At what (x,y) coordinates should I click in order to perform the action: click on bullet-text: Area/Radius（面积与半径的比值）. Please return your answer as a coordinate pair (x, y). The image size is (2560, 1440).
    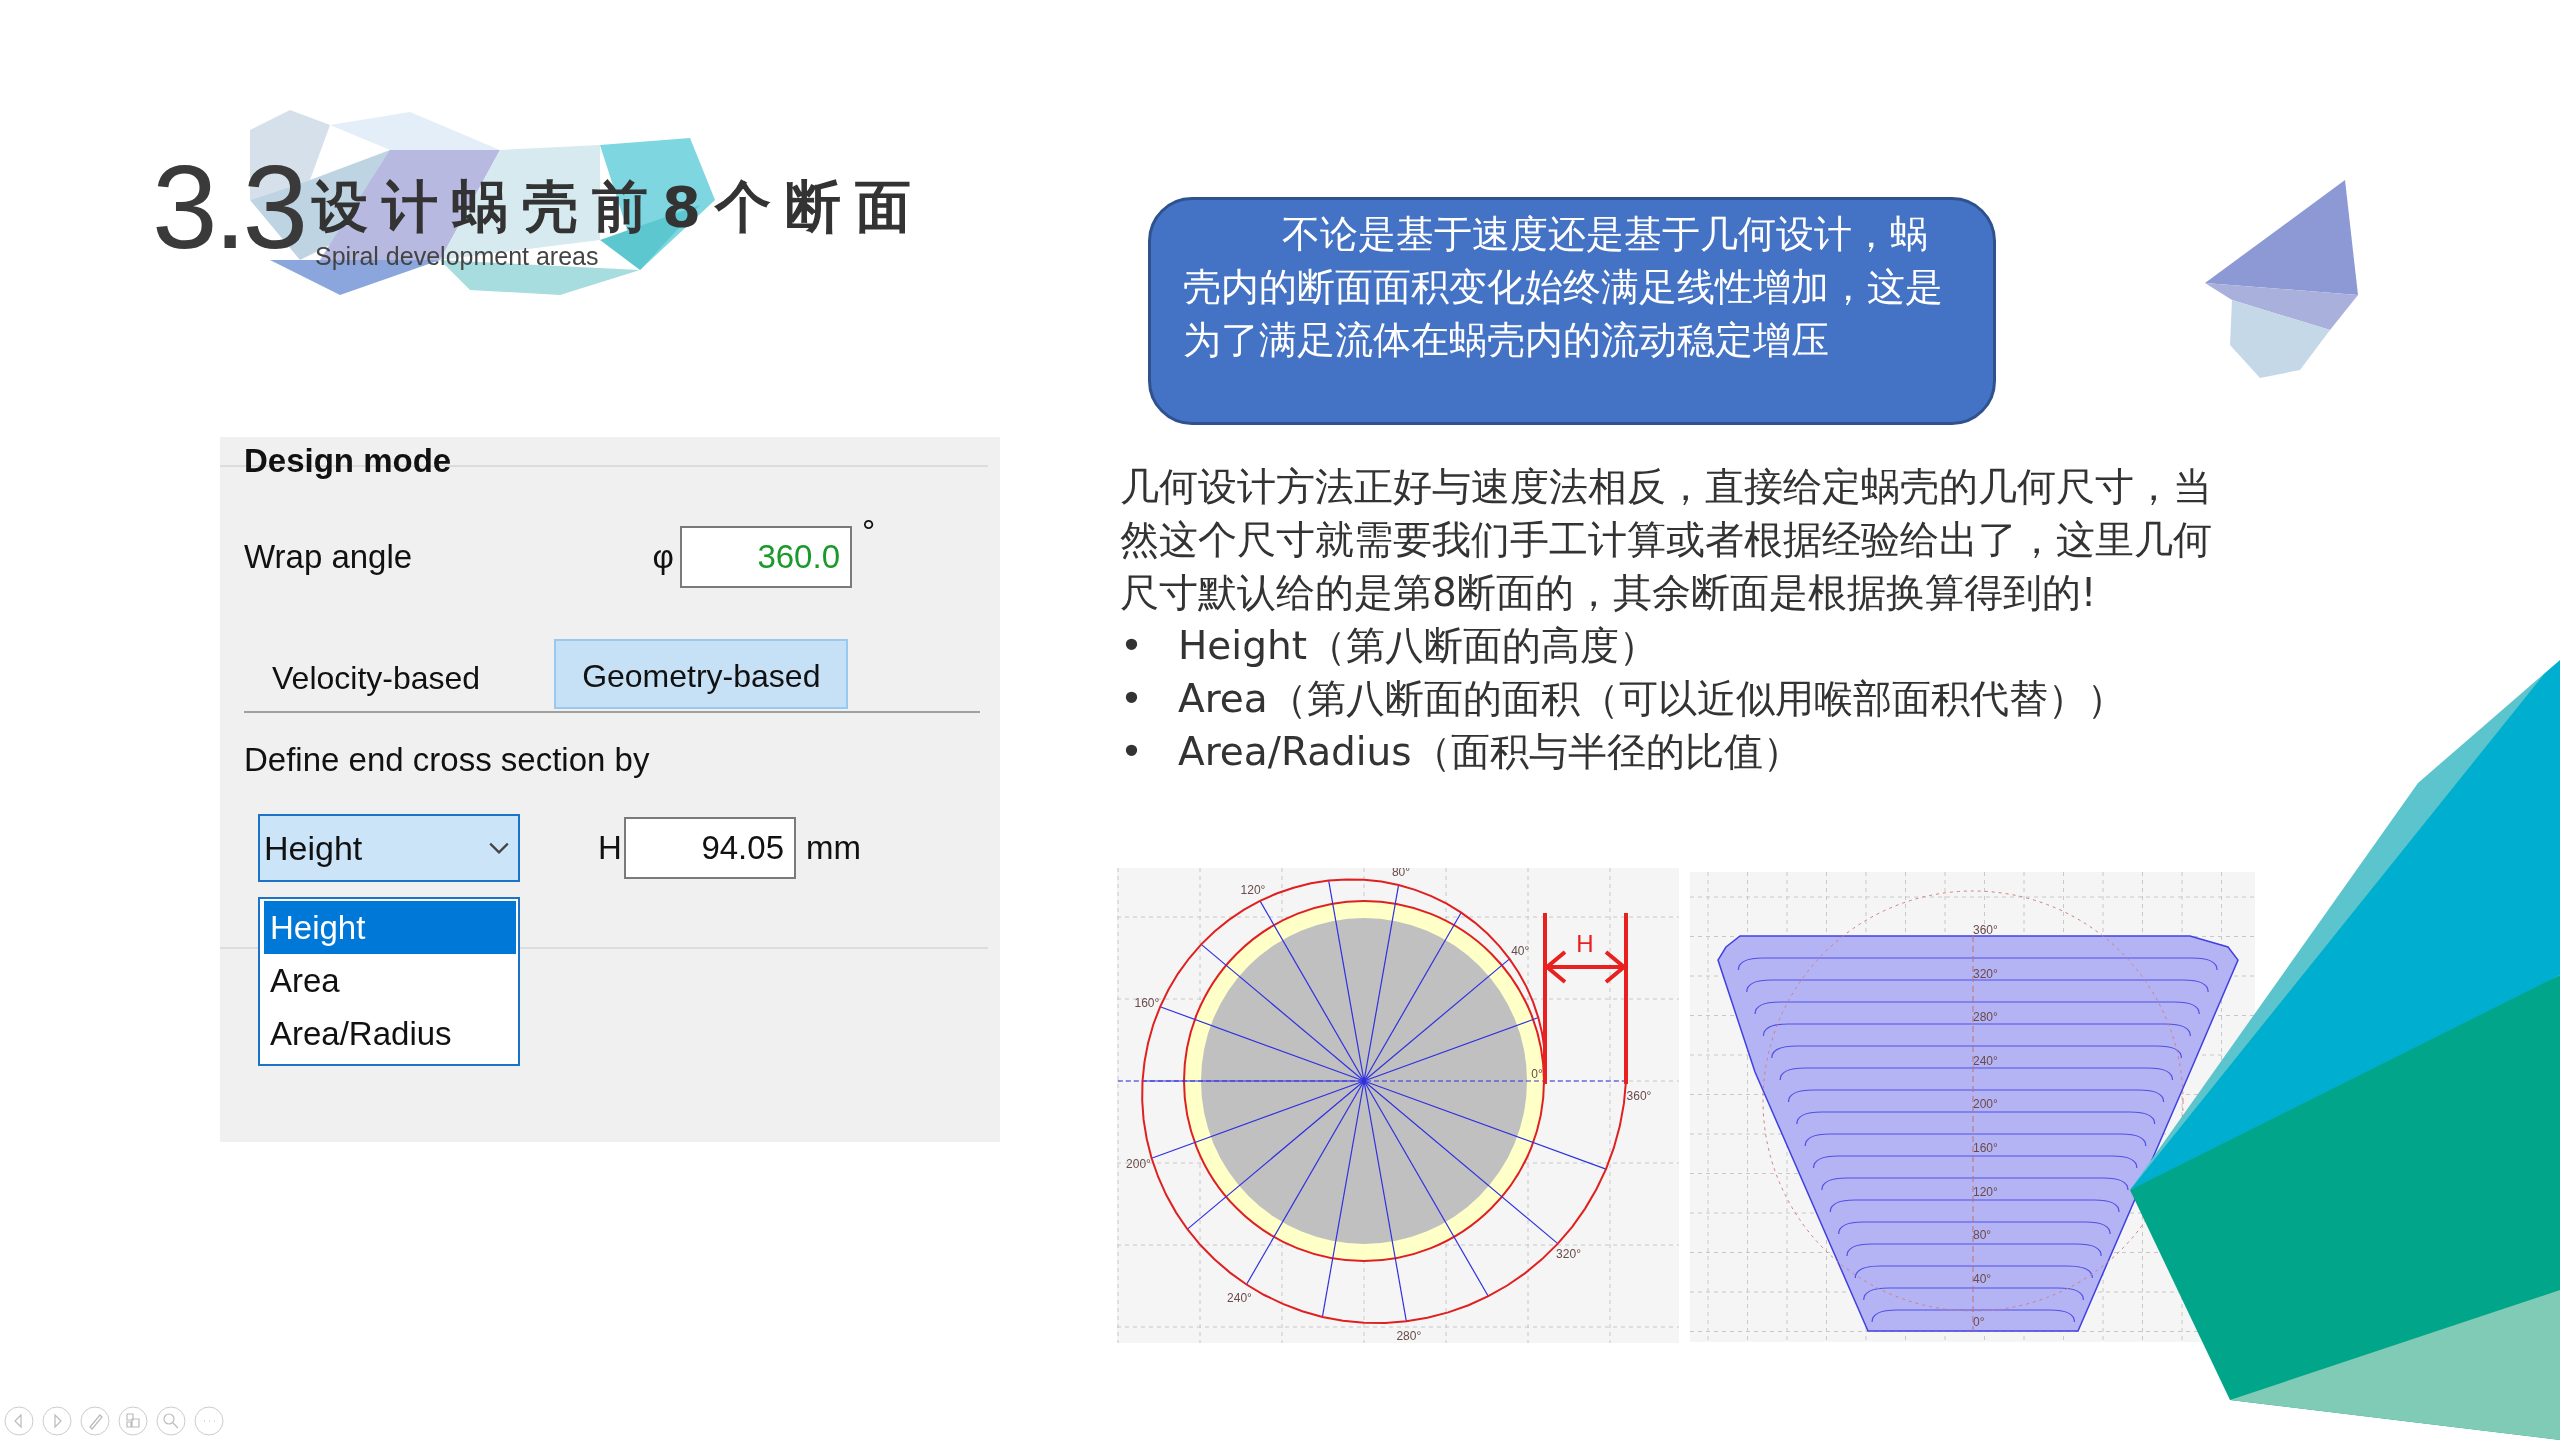
    Looking at the image, I should click on (1490, 752).